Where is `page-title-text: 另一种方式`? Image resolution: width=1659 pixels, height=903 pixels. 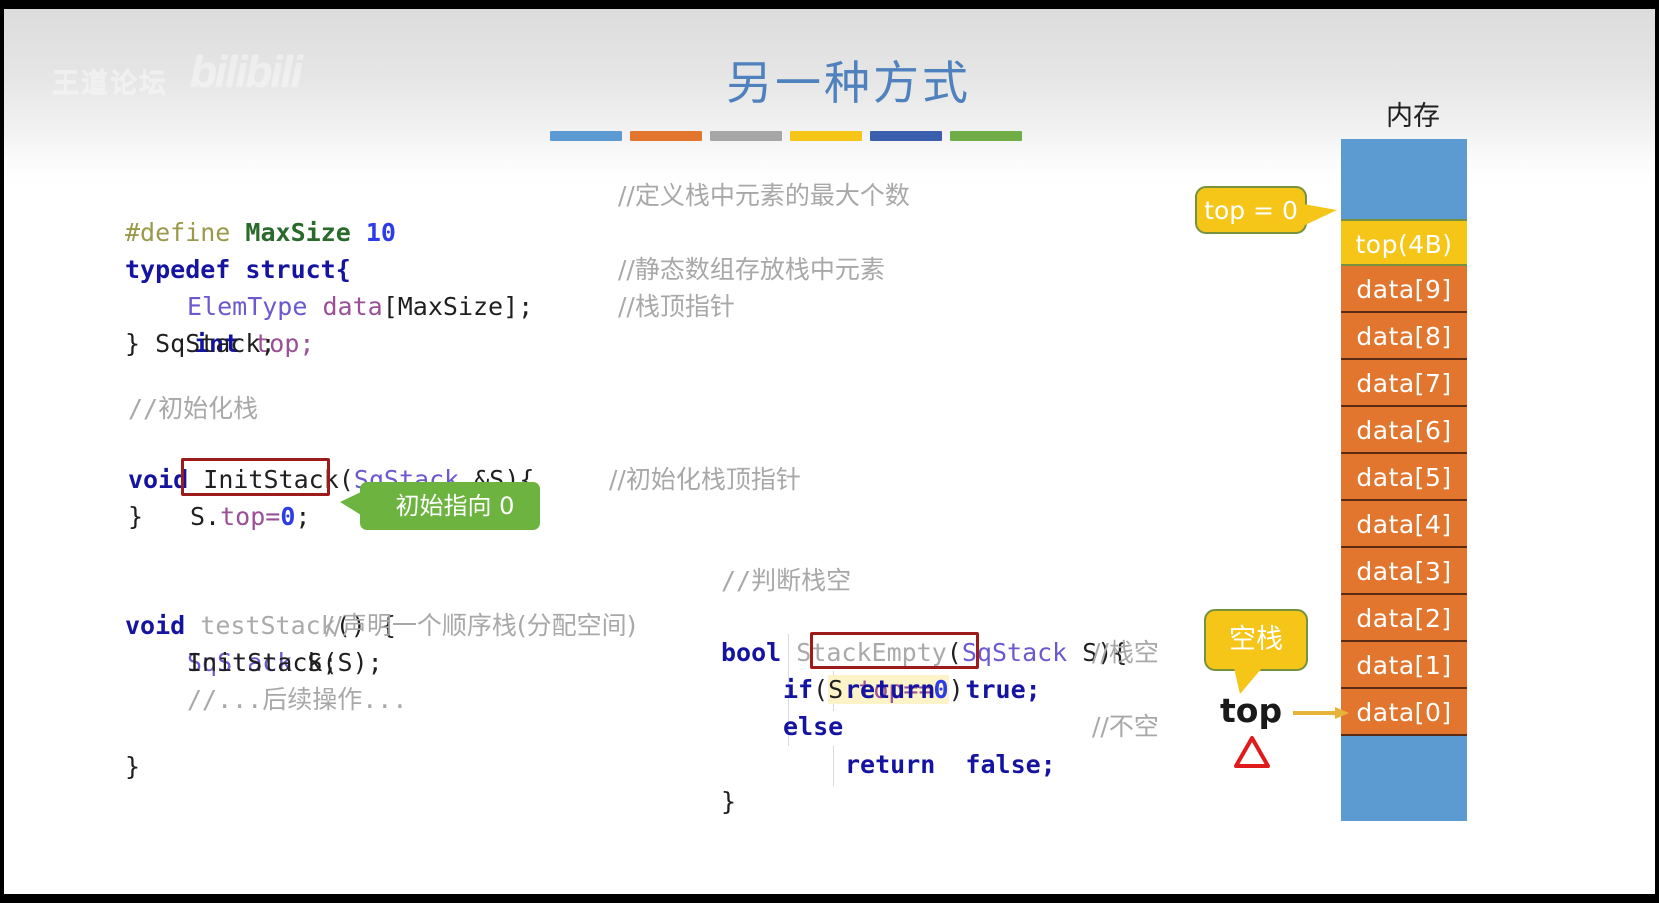
page-title-text: 另一种方式 is located at coordinates (848, 83).